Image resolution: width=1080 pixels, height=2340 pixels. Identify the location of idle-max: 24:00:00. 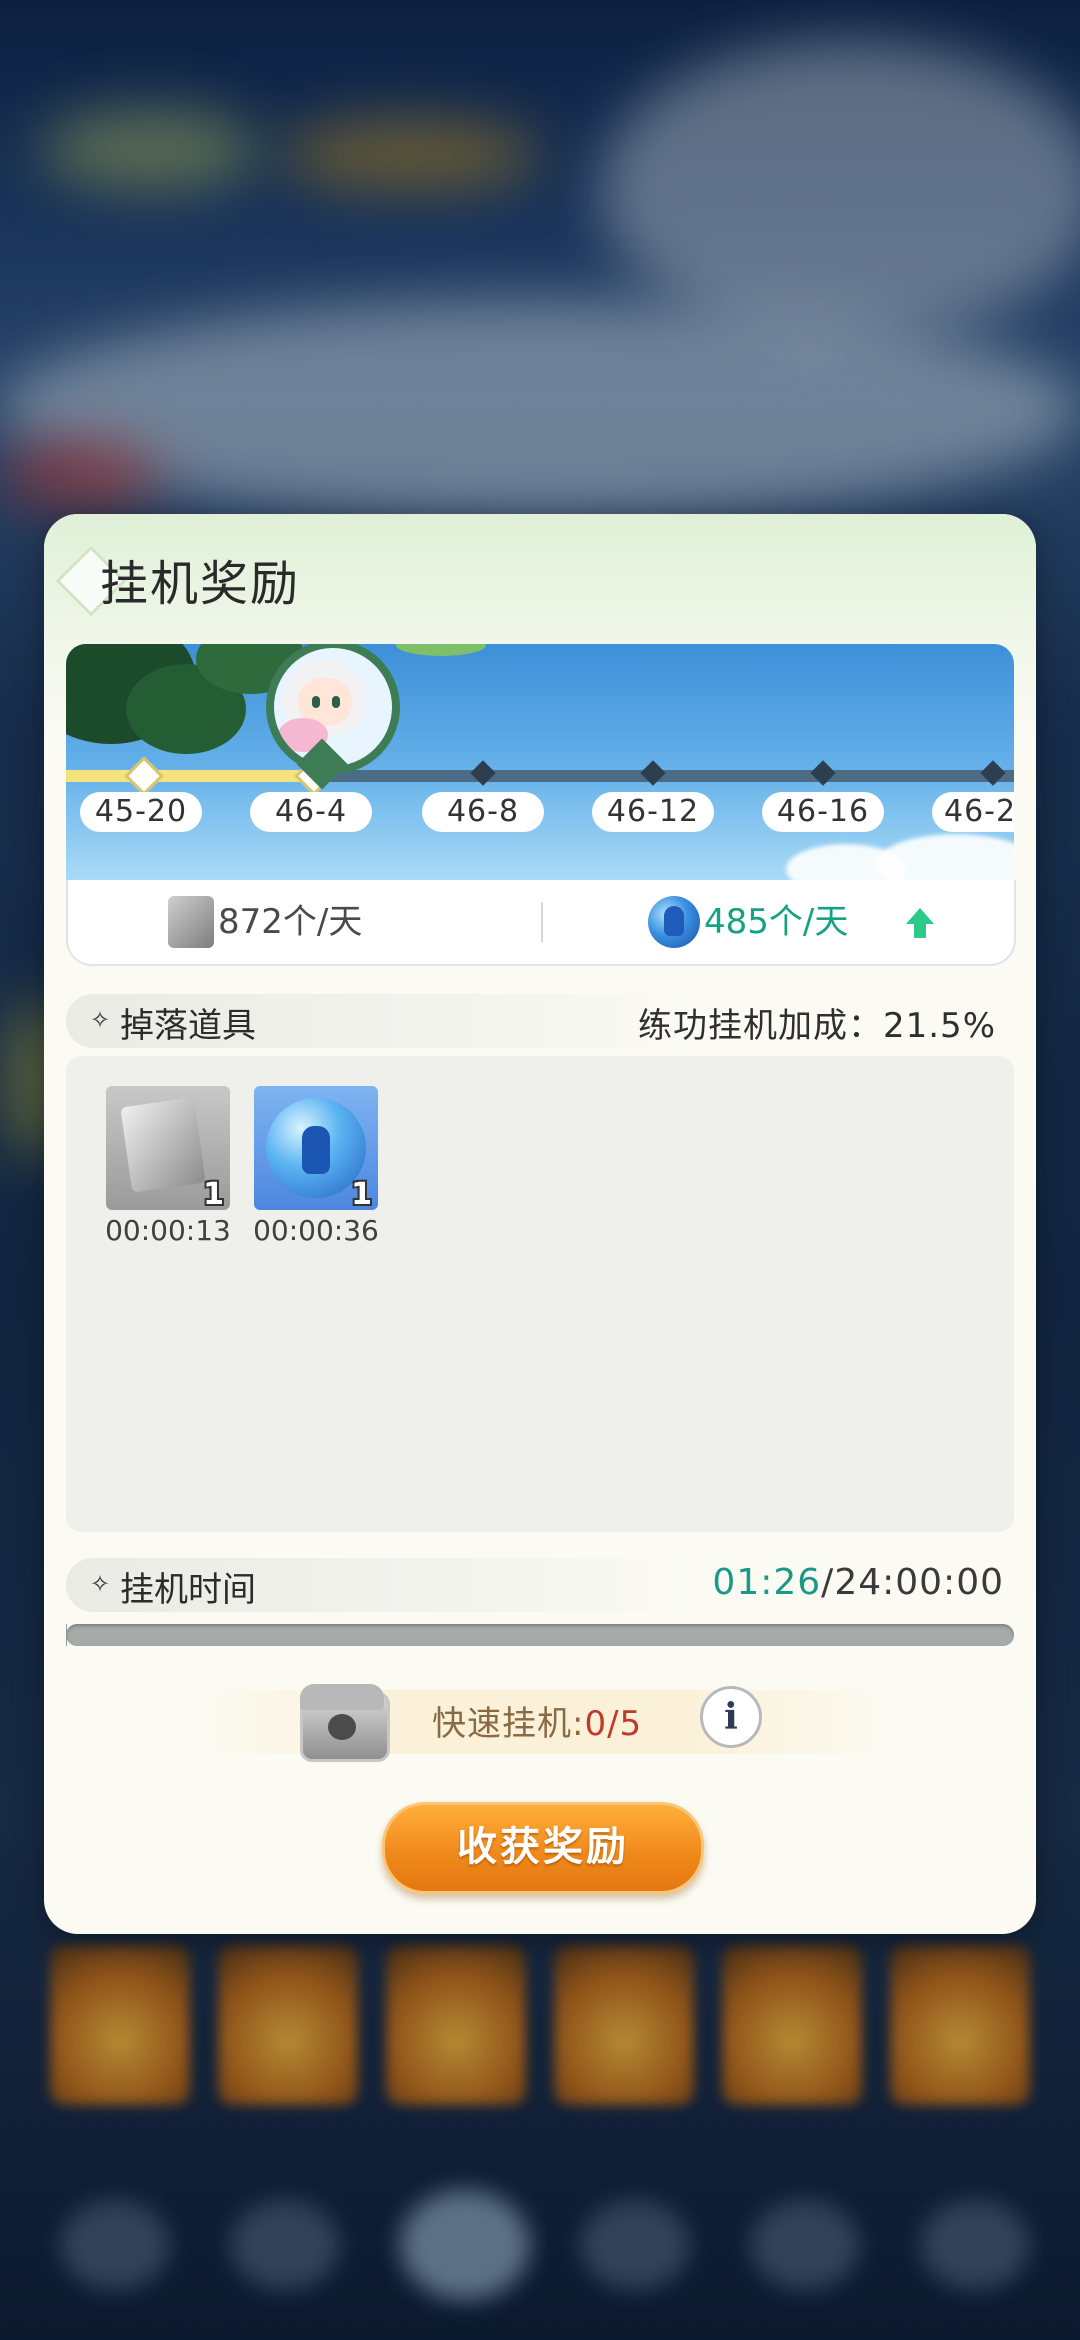
(919, 1582).